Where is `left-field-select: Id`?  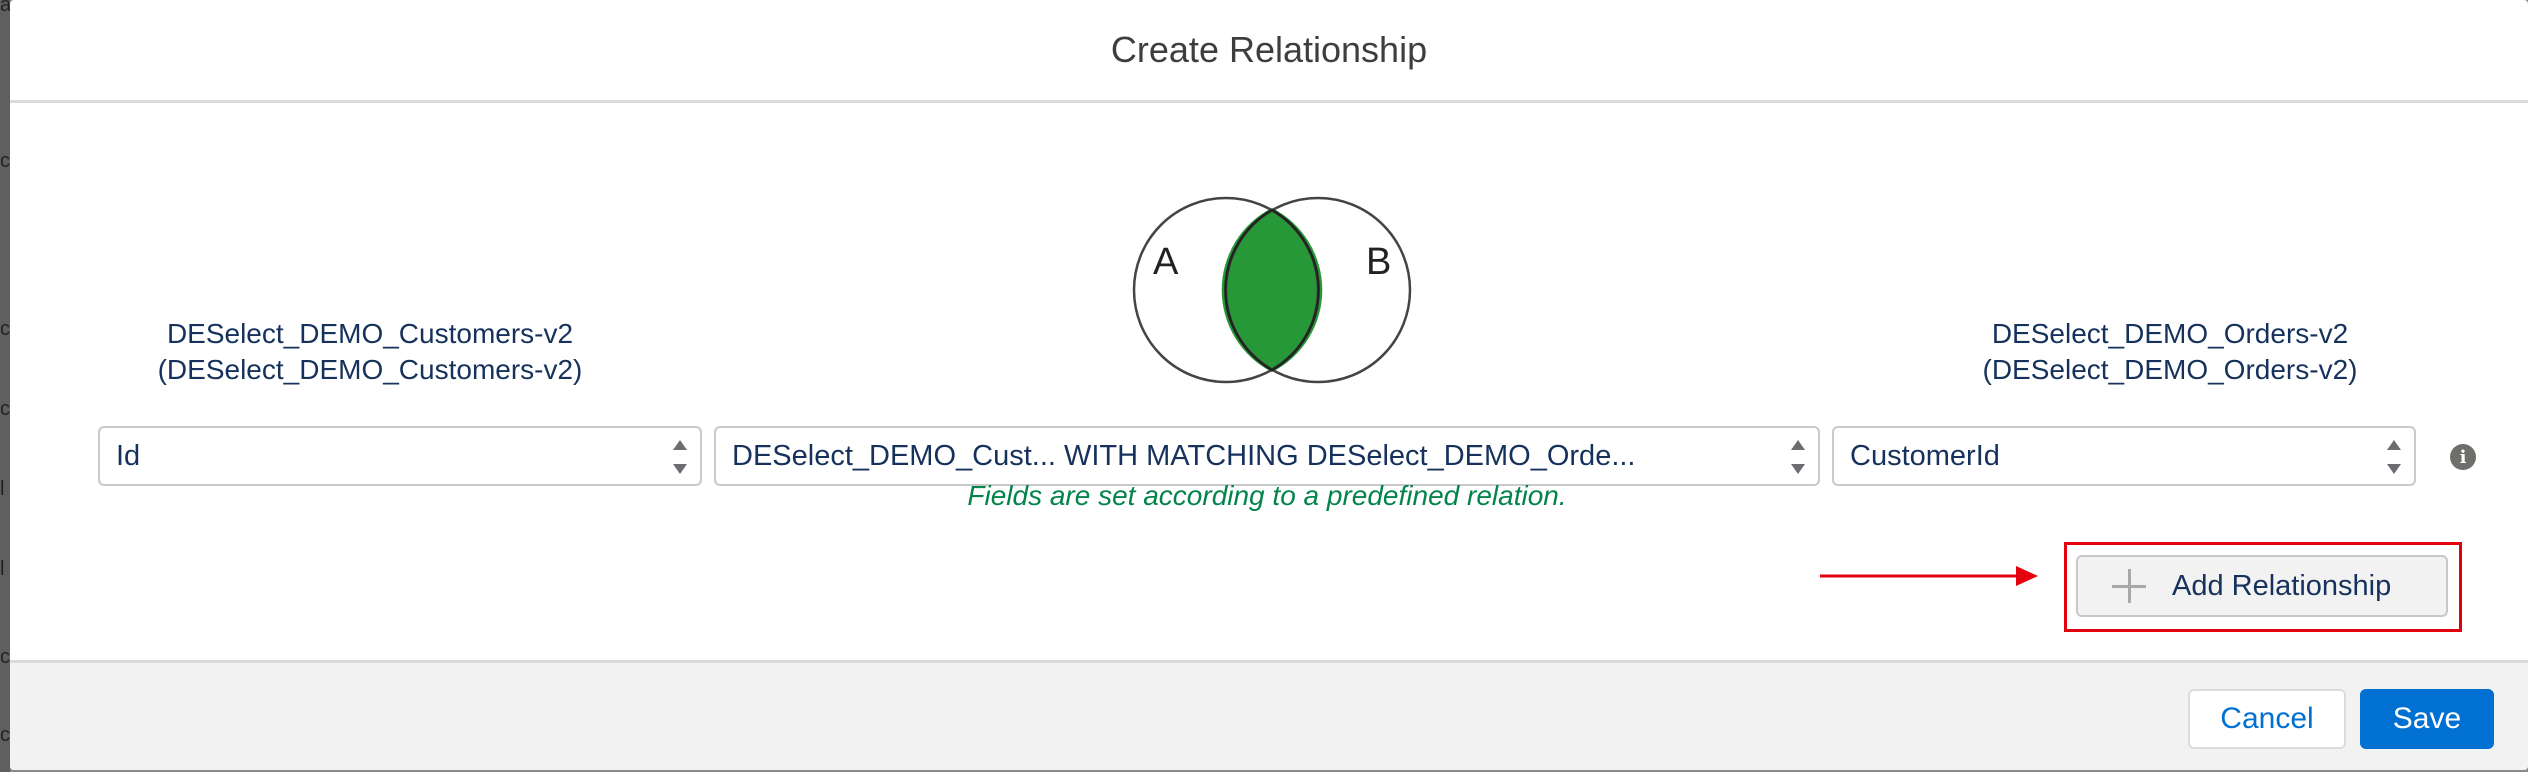
left-field-select: Id is located at coordinates (400, 456).